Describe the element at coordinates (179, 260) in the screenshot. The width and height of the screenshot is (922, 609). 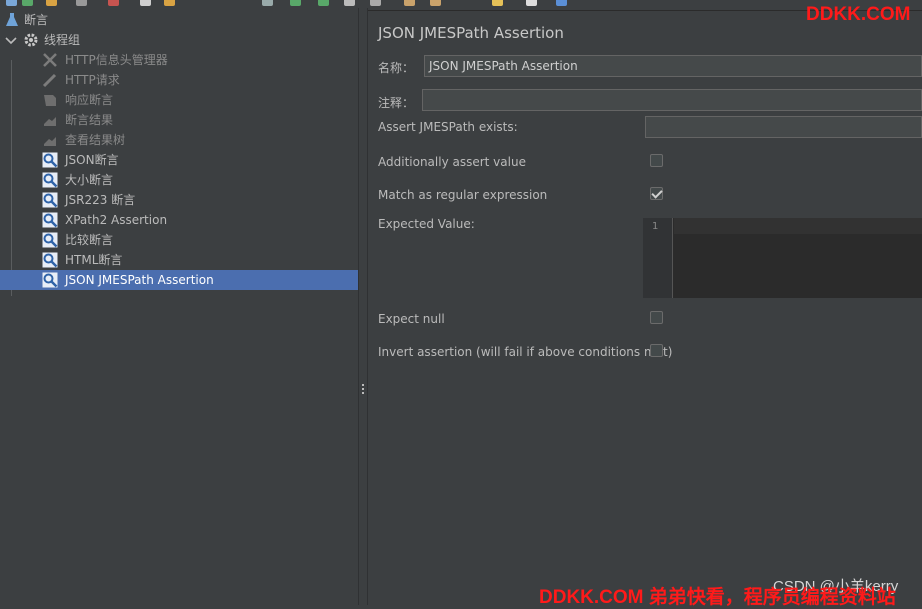
I see `tree-item-html-assertion: HTML断言` at that location.